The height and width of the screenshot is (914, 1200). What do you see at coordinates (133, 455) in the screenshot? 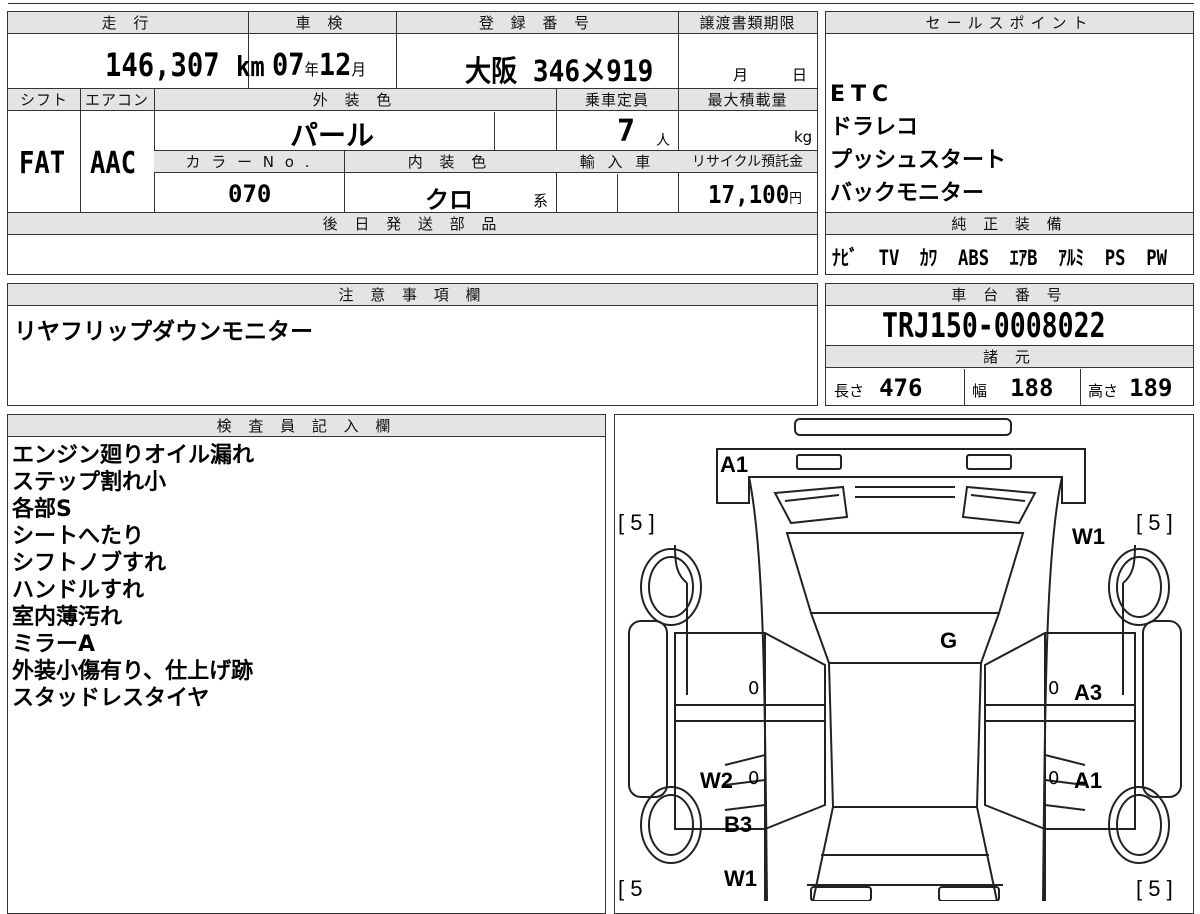
I see `inspector-note: エンジン廻りオイル漏れ` at bounding box center [133, 455].